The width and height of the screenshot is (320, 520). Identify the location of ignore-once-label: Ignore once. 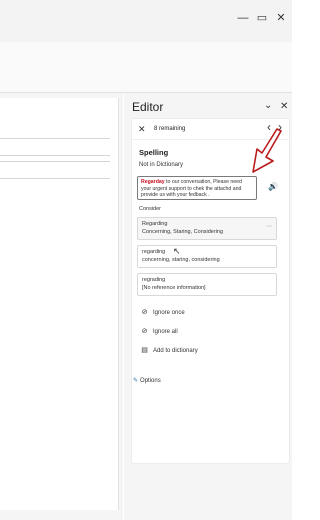
(169, 313).